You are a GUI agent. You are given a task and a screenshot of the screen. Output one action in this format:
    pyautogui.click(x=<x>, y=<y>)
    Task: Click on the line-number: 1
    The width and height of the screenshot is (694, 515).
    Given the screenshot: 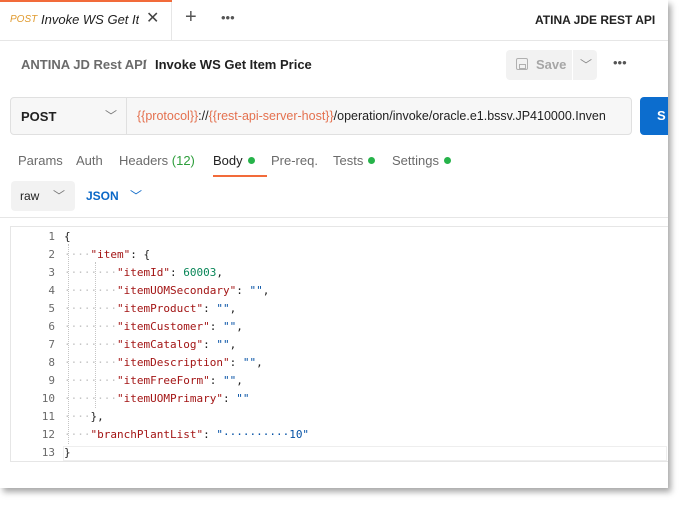 What is the action you would take?
    pyautogui.click(x=51, y=236)
    